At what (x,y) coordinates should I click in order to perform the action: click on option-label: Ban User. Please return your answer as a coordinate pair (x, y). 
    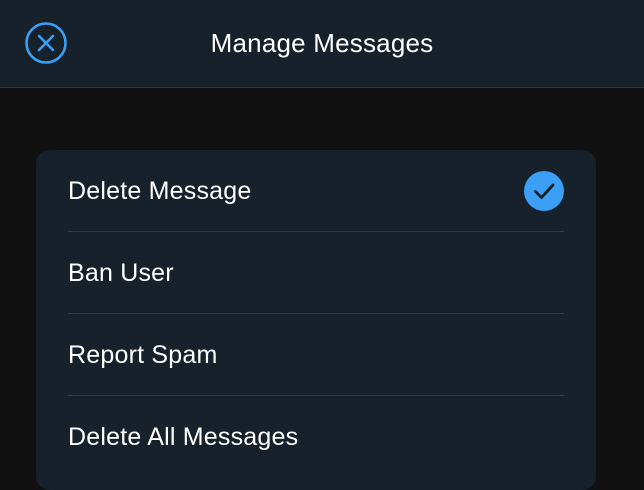
    Looking at the image, I should click on (121, 273).